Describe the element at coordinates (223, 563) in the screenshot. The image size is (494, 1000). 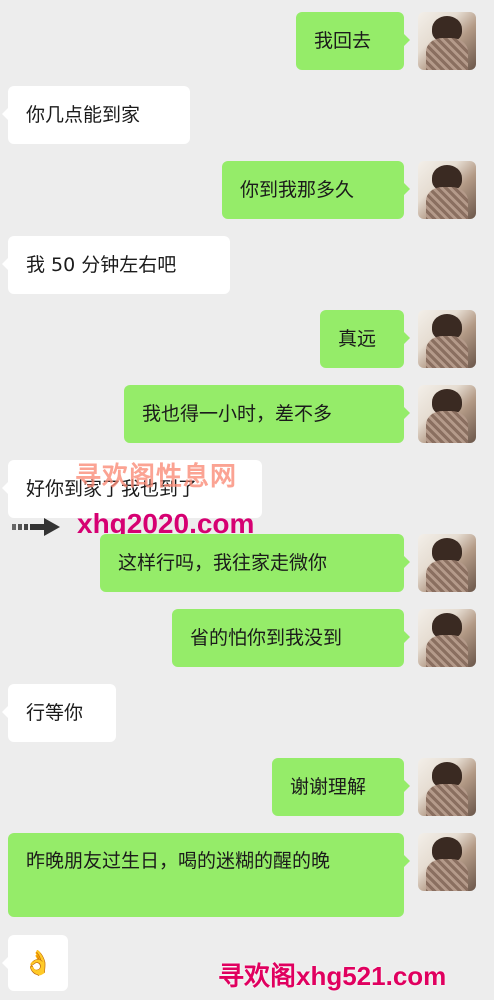
I see `message-text: 这样行吗，我往家走微你` at that location.